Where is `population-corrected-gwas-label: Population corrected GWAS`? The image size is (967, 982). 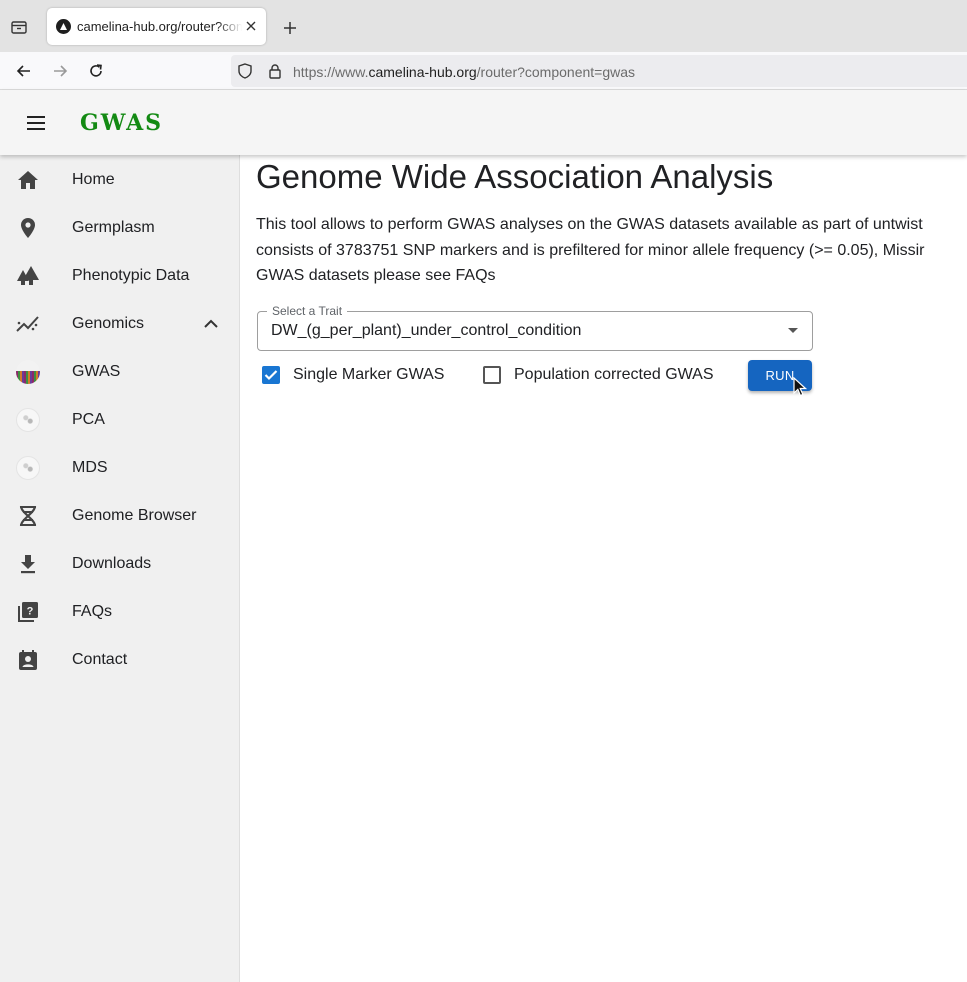
population-corrected-gwas-label: Population corrected GWAS is located at coordinates (614, 374).